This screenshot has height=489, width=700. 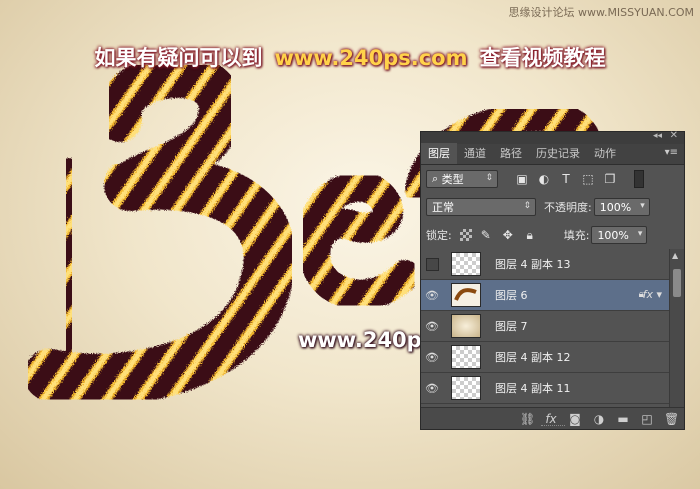 I want to click on lock-brush-icon: ✎, so click(x=486, y=235).